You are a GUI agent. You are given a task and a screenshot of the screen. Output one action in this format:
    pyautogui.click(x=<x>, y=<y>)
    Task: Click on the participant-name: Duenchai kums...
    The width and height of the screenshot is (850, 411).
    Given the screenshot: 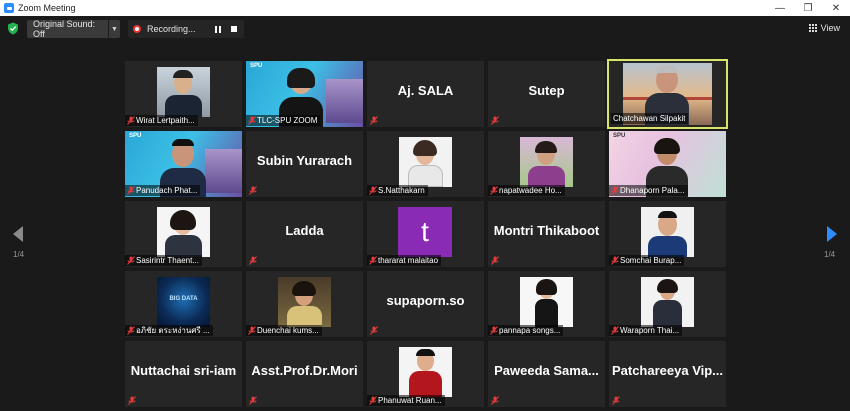 What is the action you would take?
    pyautogui.click(x=288, y=330)
    